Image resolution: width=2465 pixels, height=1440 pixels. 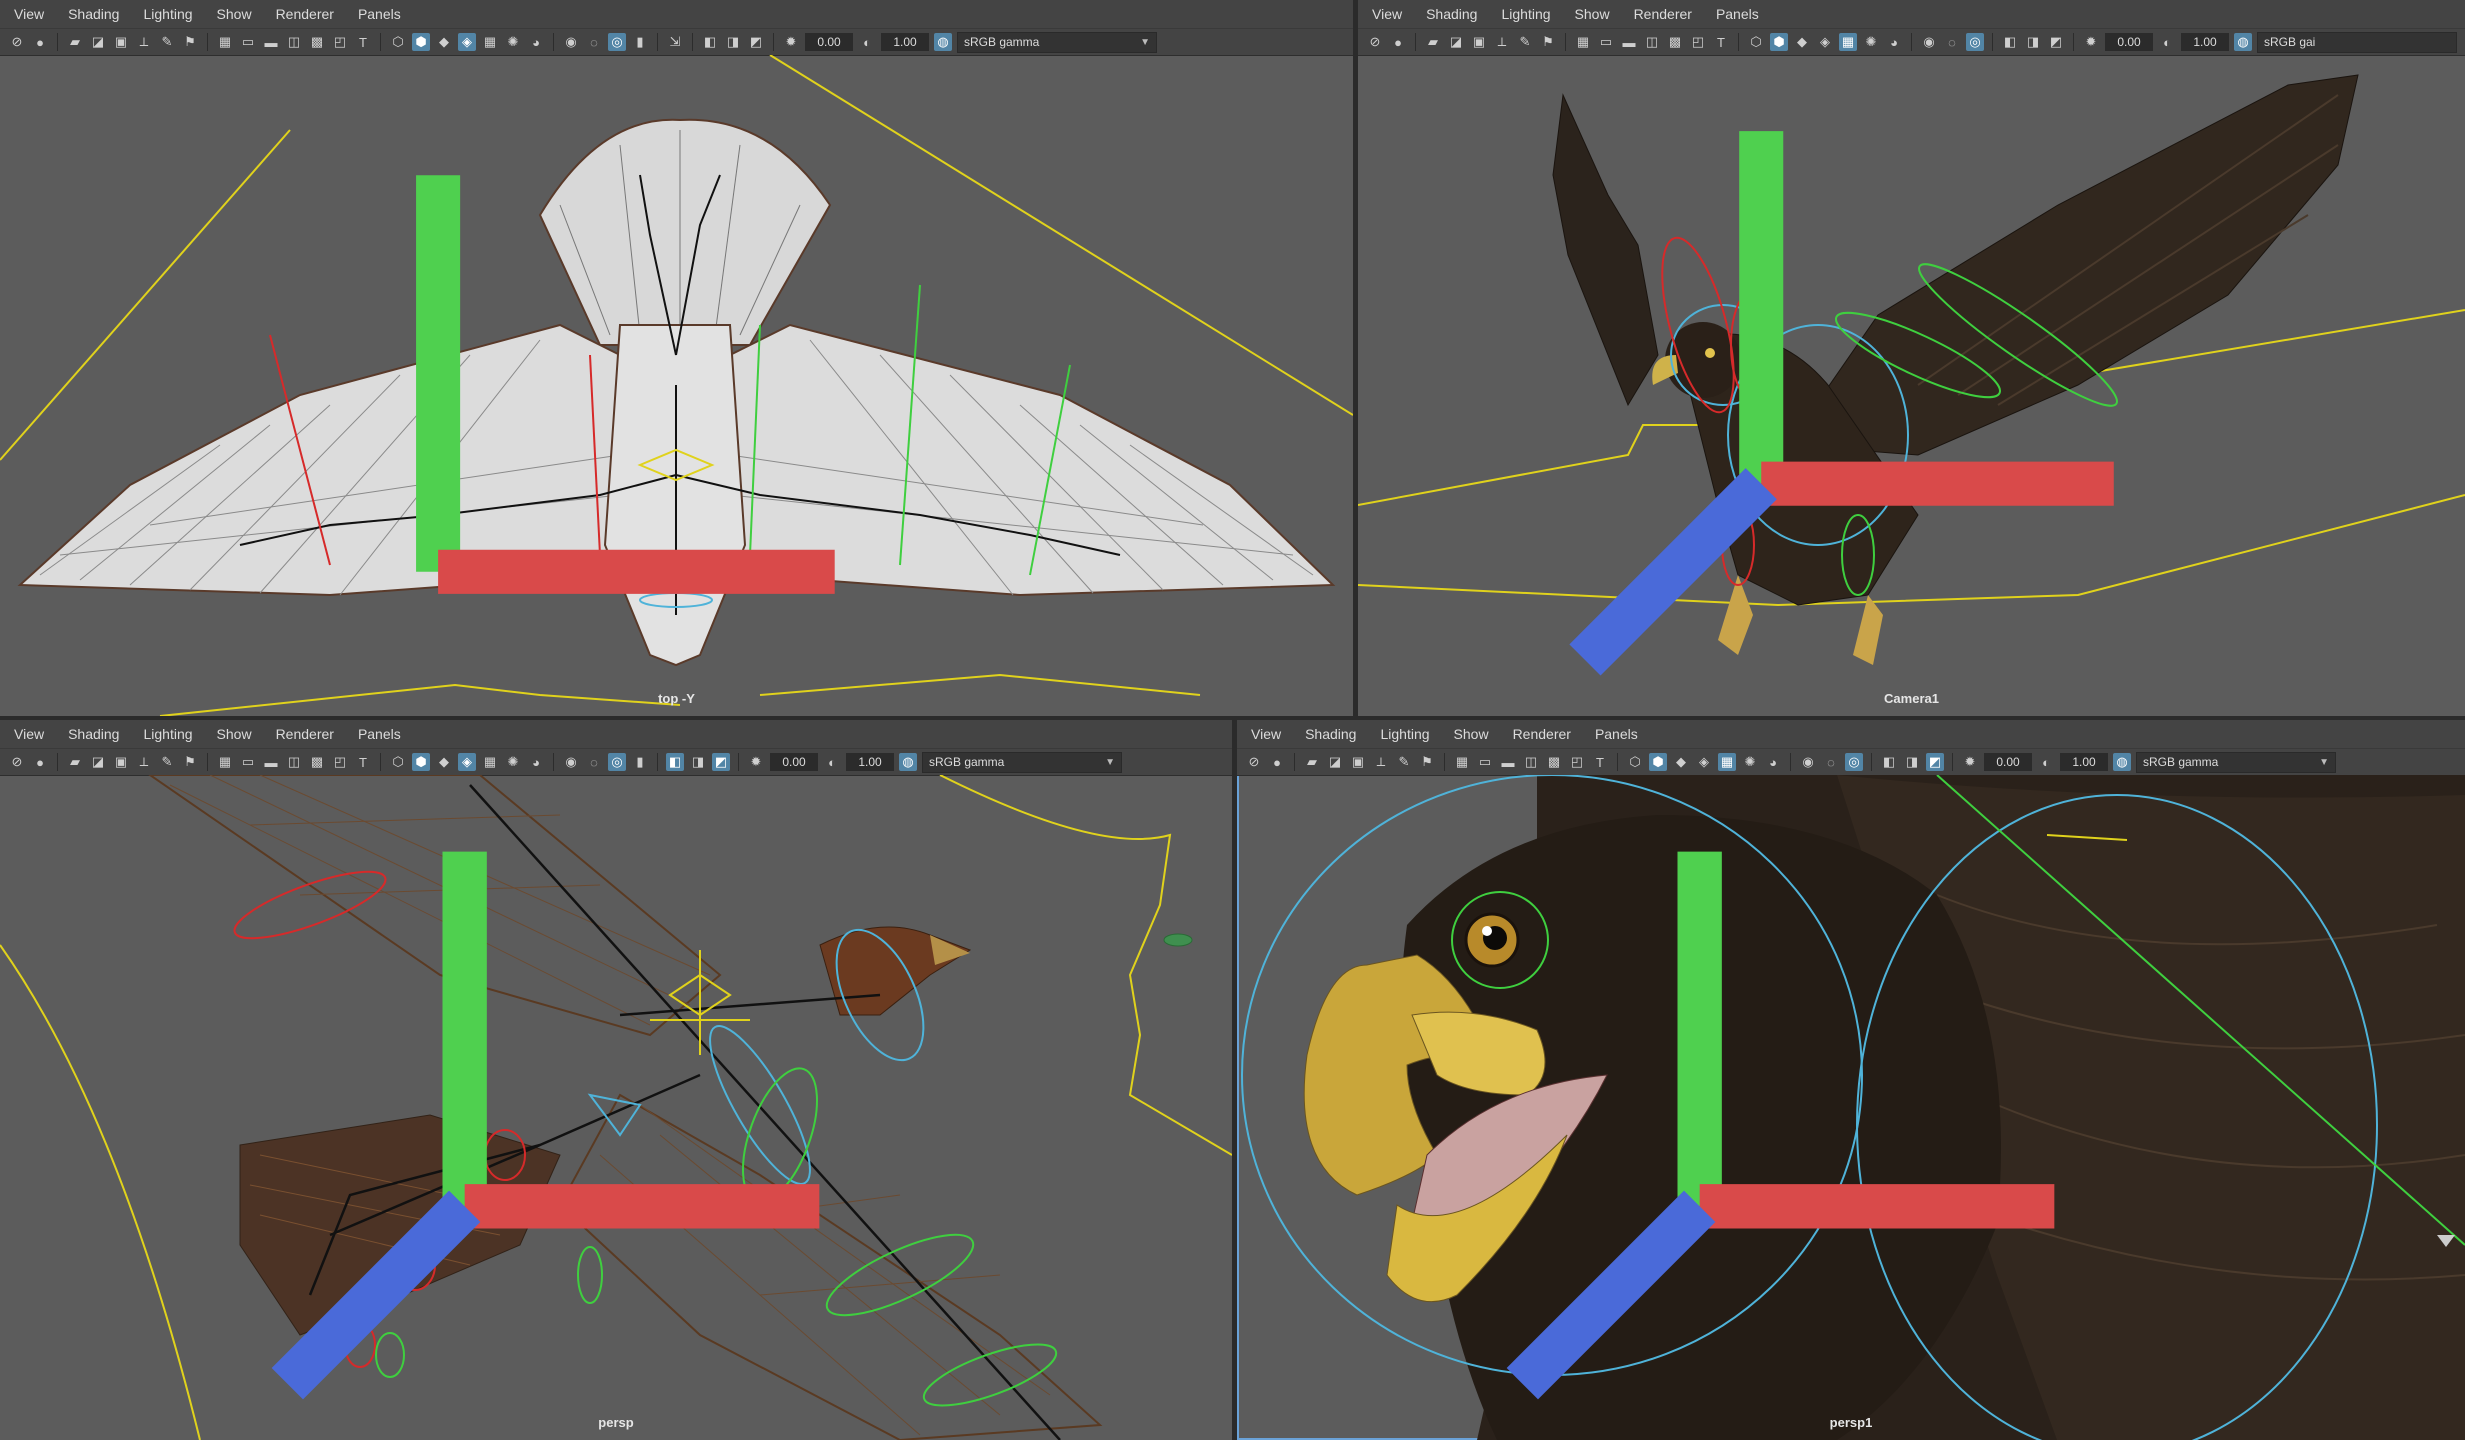 What do you see at coordinates (616, 1422) in the screenshot?
I see `camera-name-label: persp` at bounding box center [616, 1422].